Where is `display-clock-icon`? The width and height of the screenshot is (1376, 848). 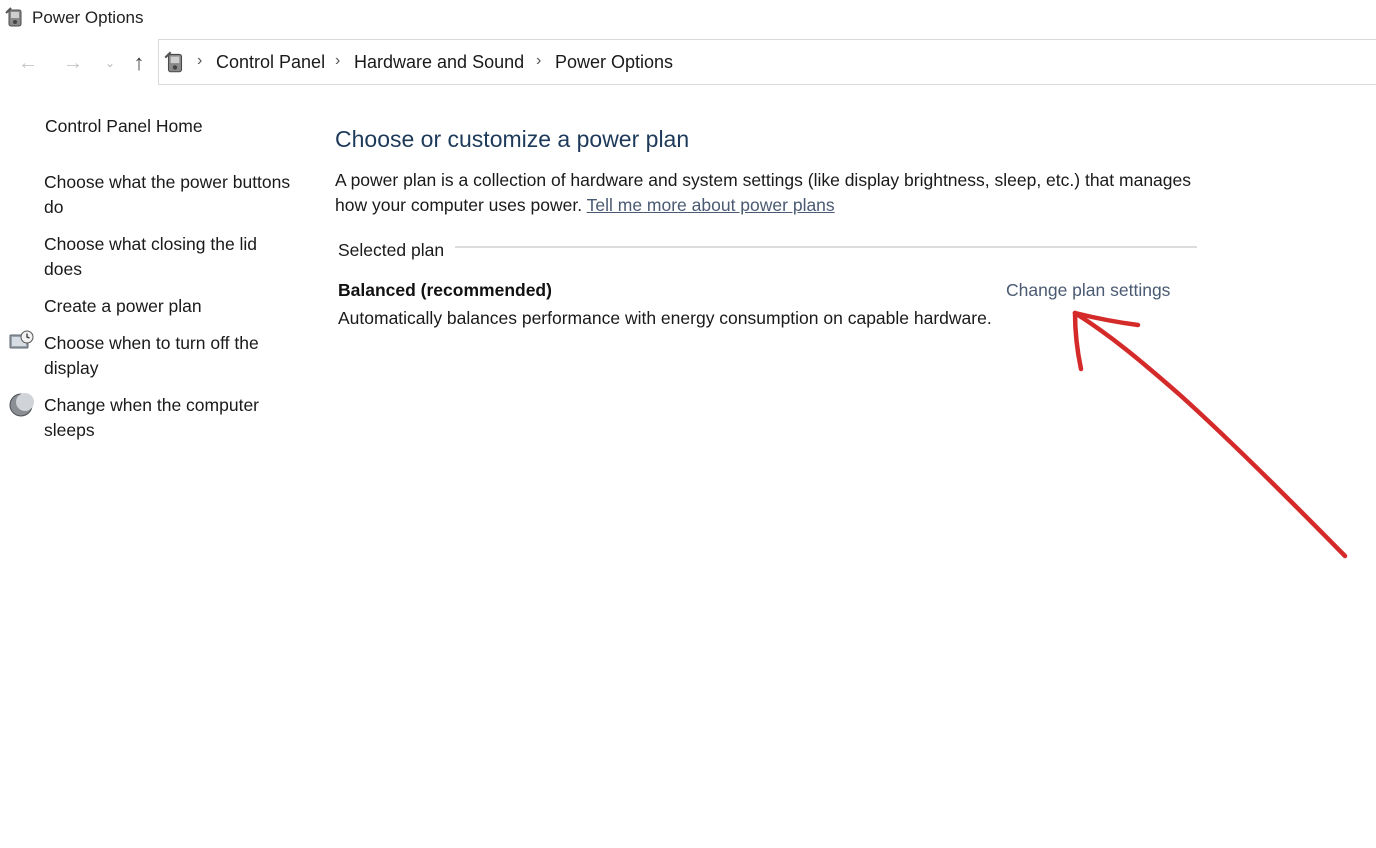 display-clock-icon is located at coordinates (21, 339).